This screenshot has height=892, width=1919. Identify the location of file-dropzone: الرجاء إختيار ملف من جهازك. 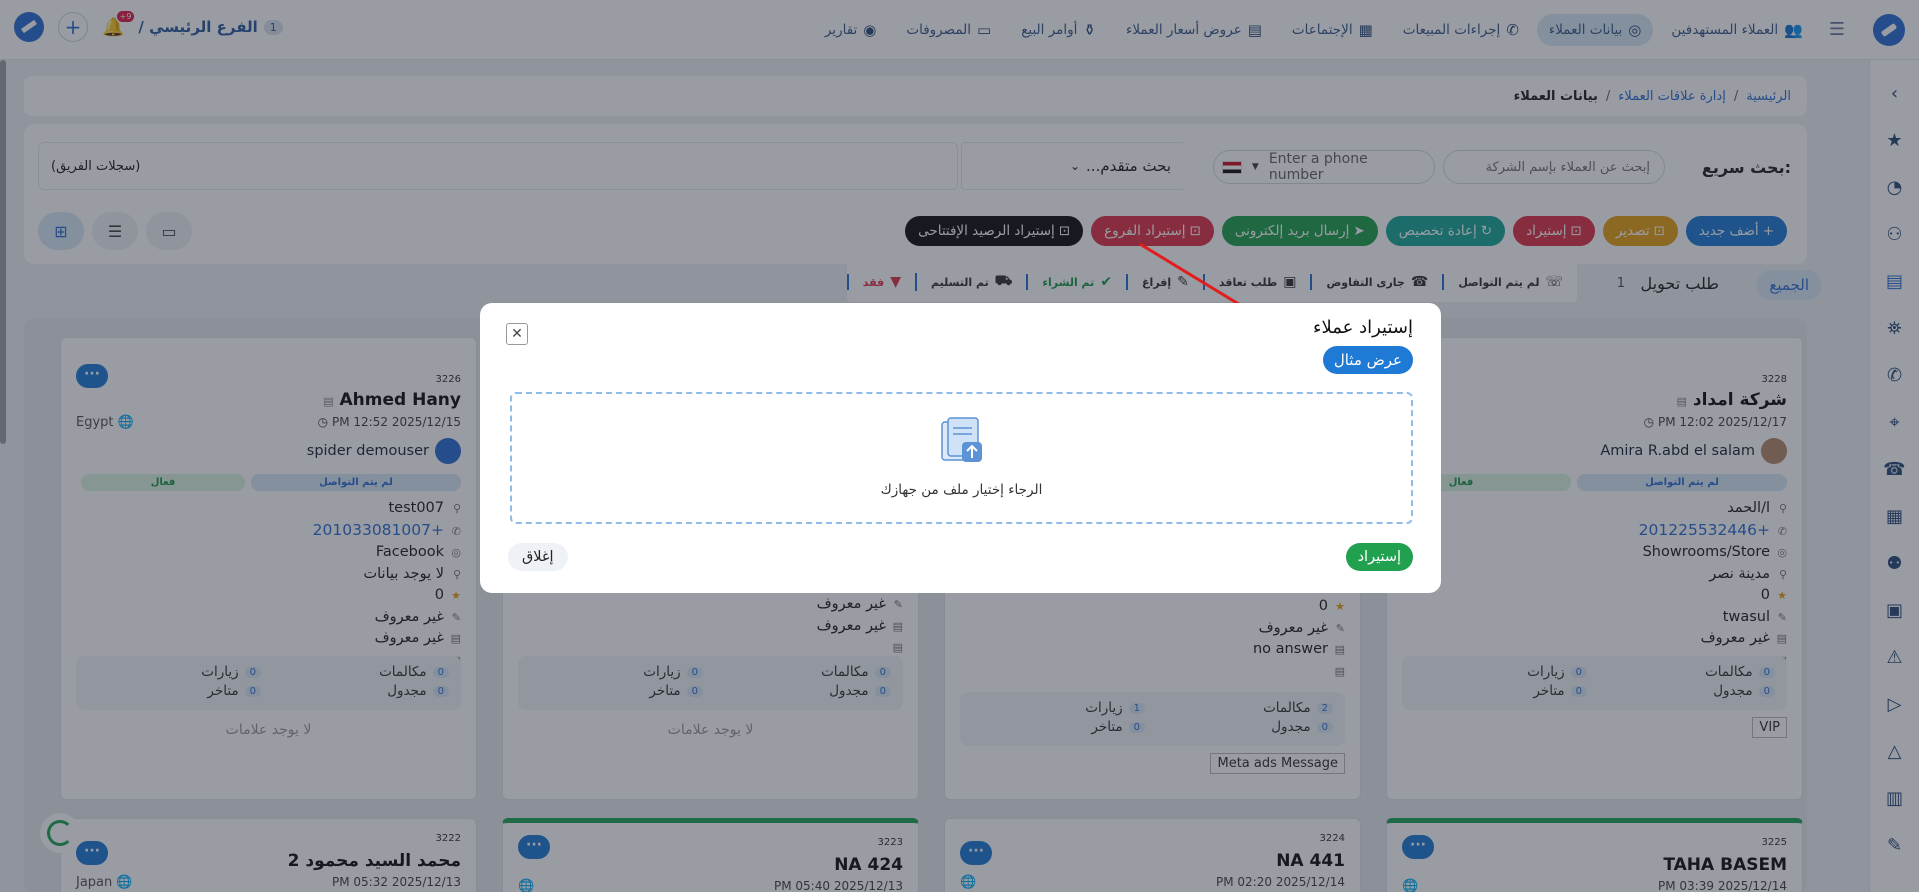
(961, 458).